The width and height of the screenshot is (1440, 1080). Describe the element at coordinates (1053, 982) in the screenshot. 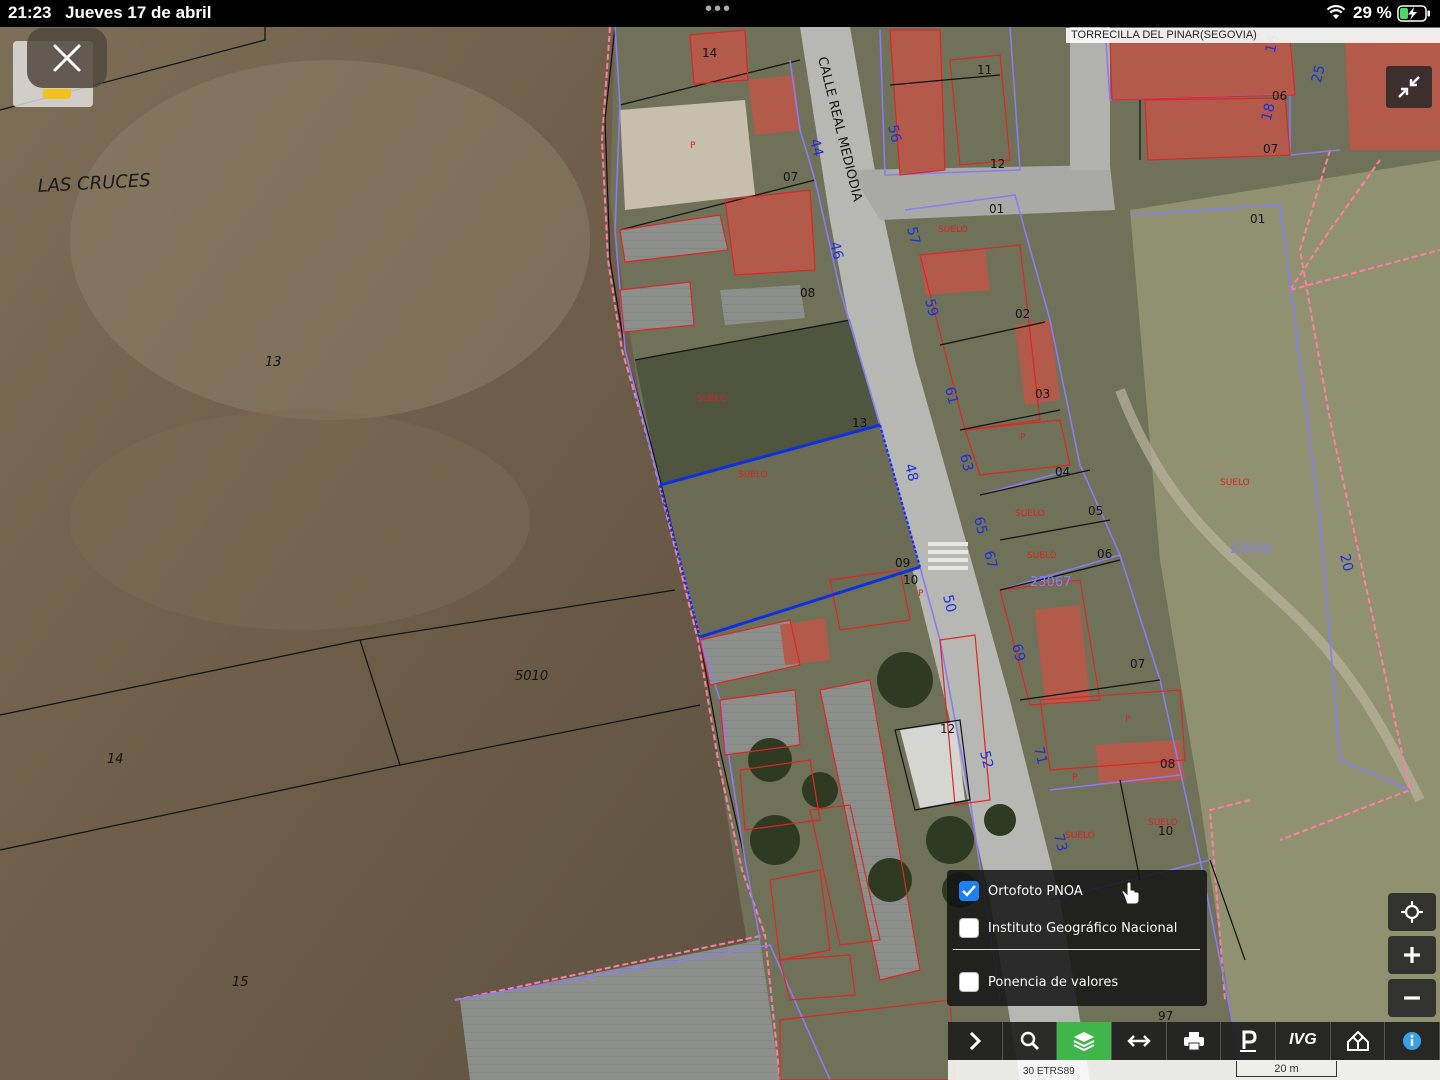

I see `layer-label: Ponencia de valores` at that location.